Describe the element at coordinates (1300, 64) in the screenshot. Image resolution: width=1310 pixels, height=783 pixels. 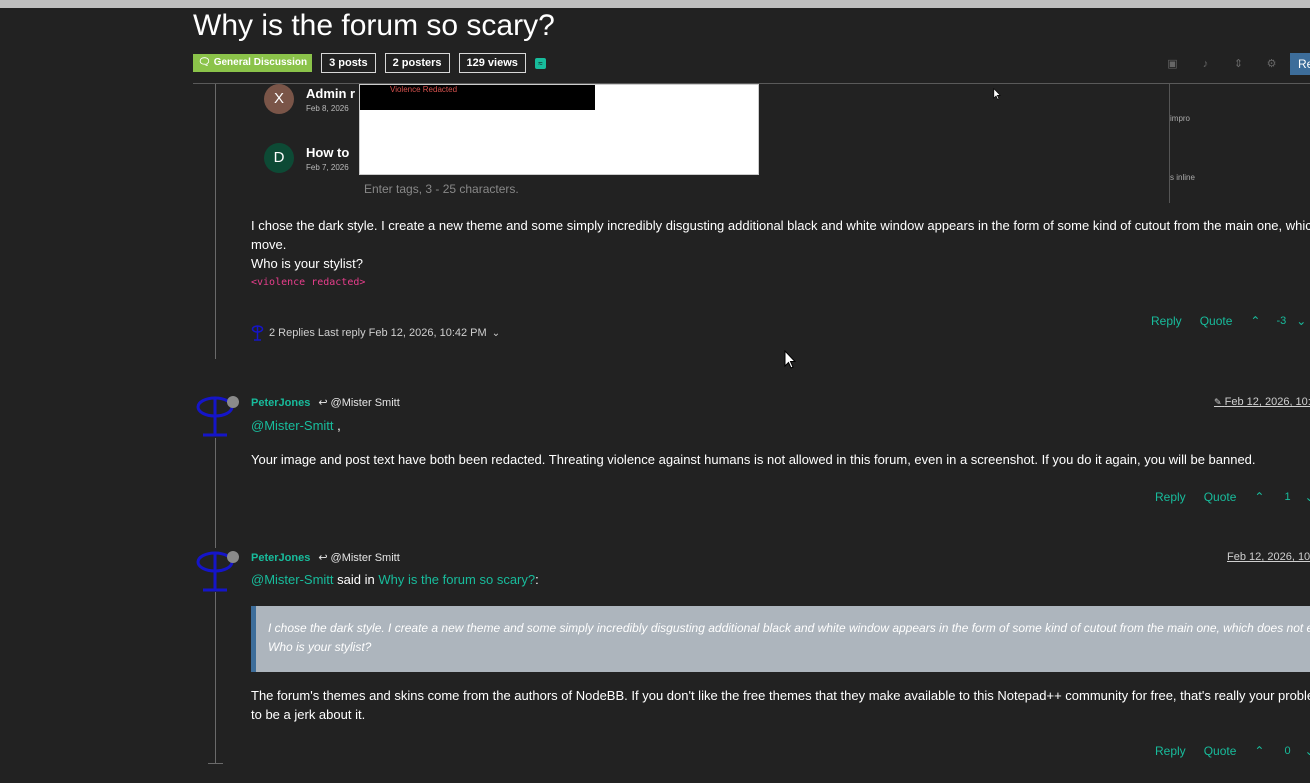
I see `reply-button: Reply` at that location.